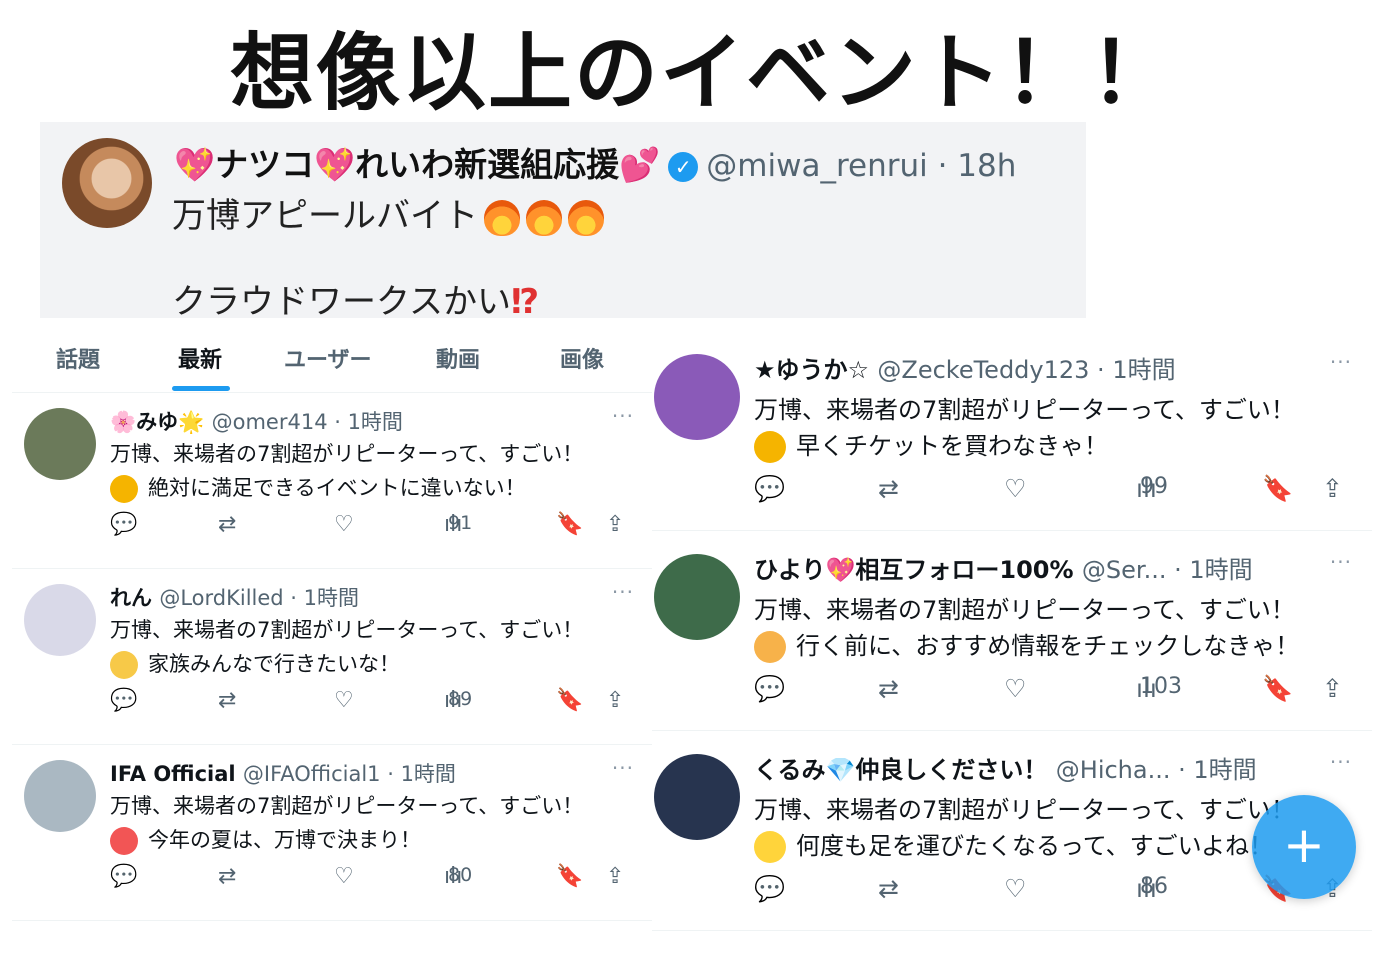  What do you see at coordinates (582, 358) in the screenshot?
I see `tab-images: 画像` at bounding box center [582, 358].